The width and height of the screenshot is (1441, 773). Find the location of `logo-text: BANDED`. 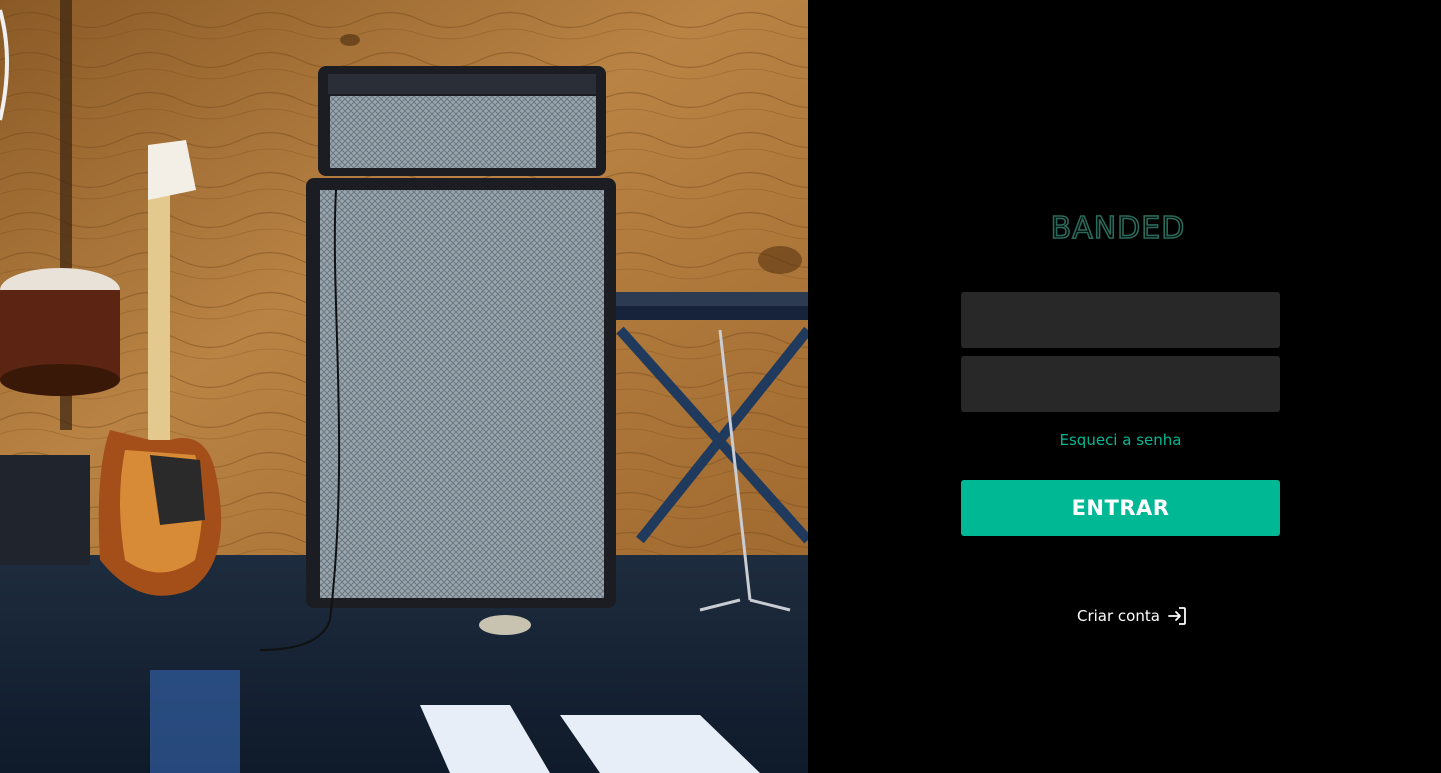

logo-text: BANDED is located at coordinates (1118, 227).